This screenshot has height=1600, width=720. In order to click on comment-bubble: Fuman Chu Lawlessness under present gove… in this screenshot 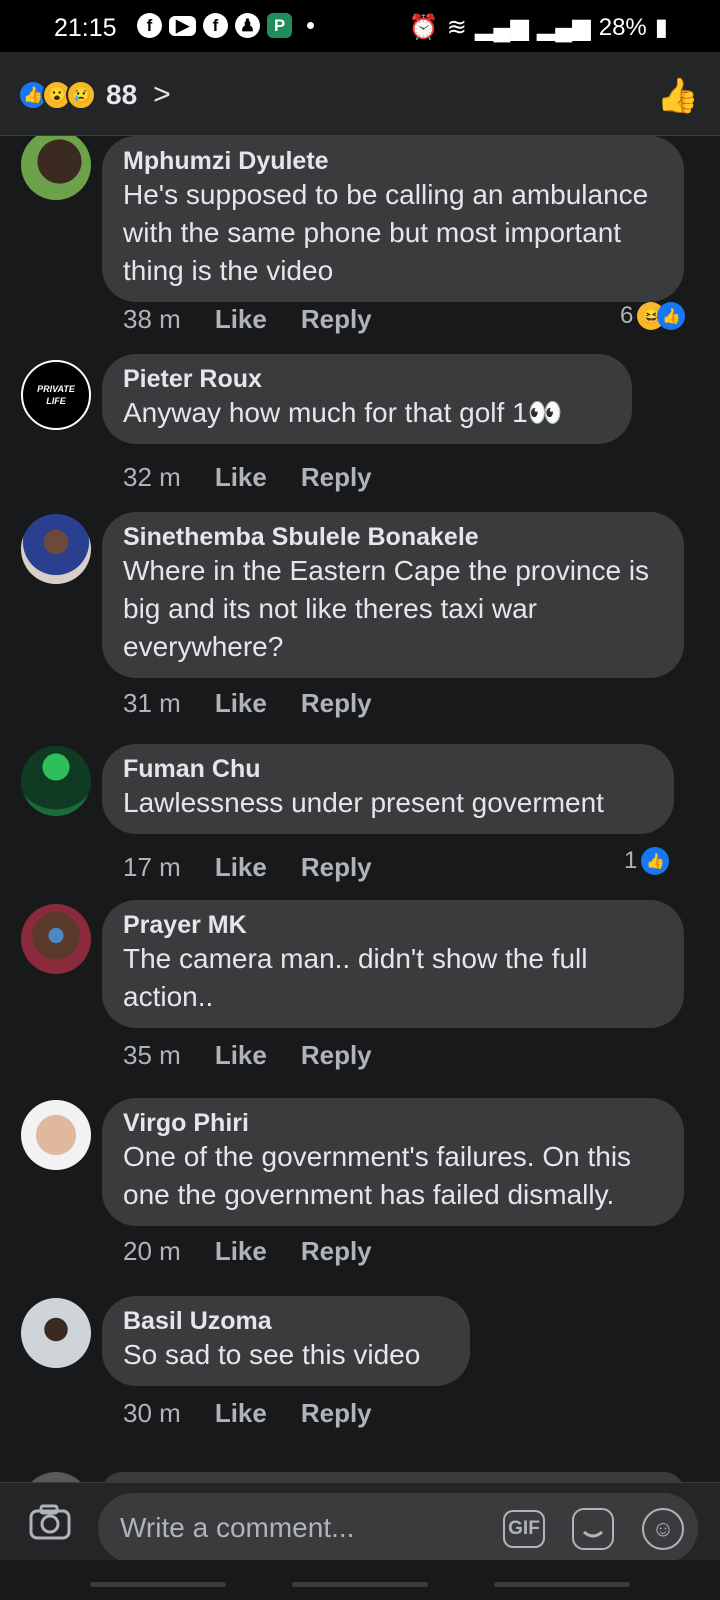, I will do `click(388, 789)`.